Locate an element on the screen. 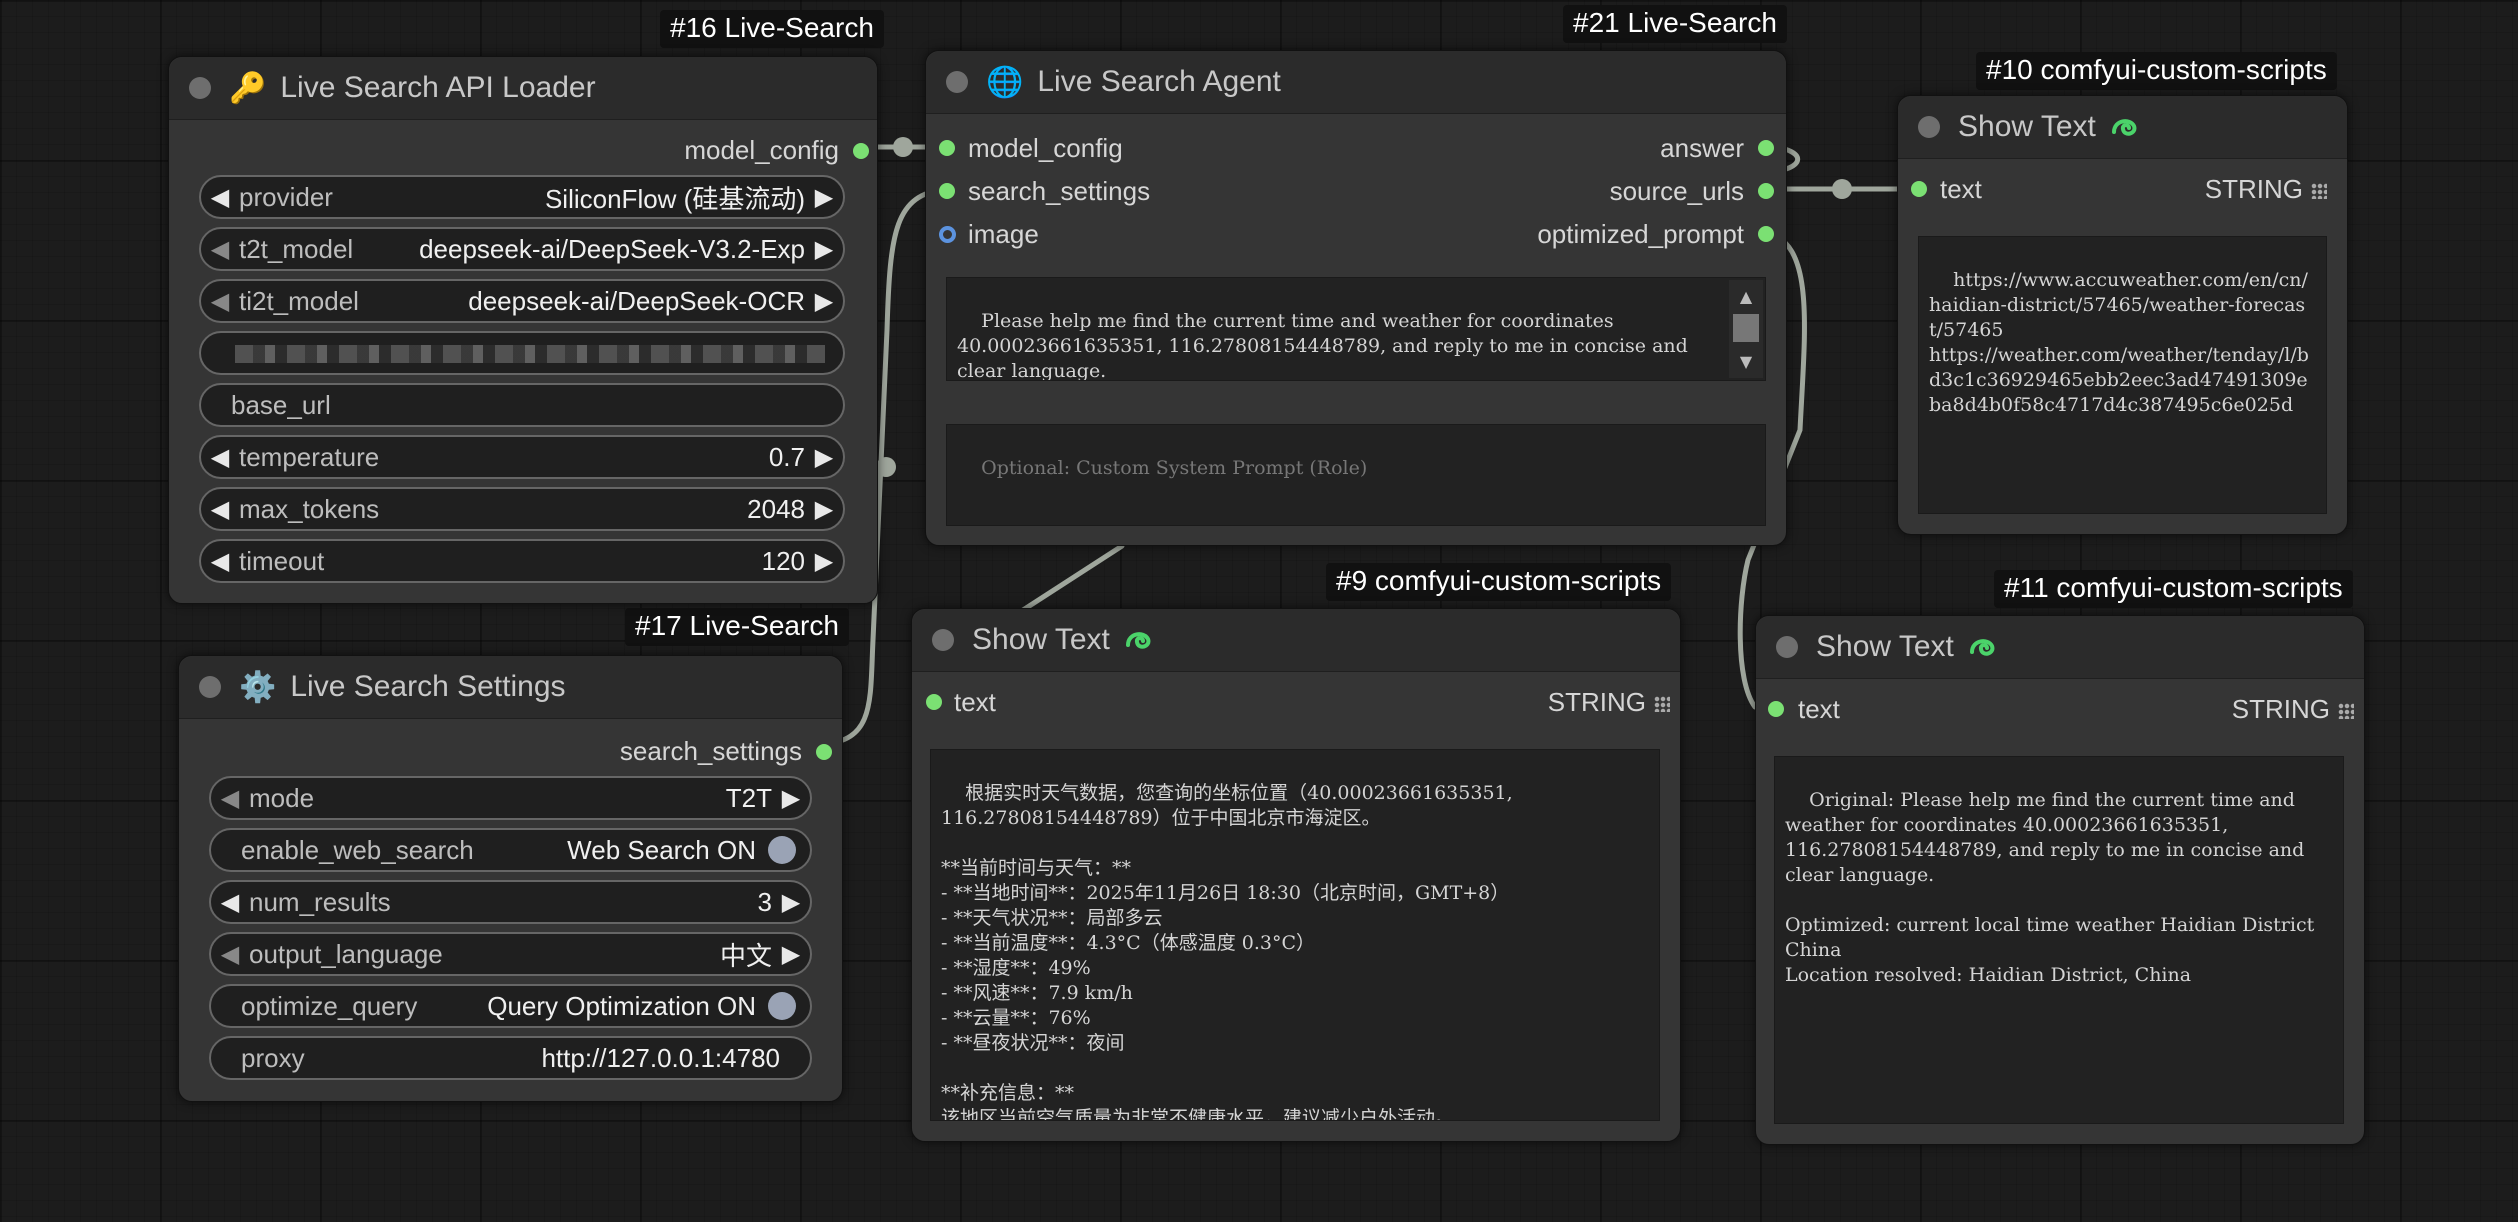  prompt-scrollbar: ▲ ▼ is located at coordinates (1746, 329).